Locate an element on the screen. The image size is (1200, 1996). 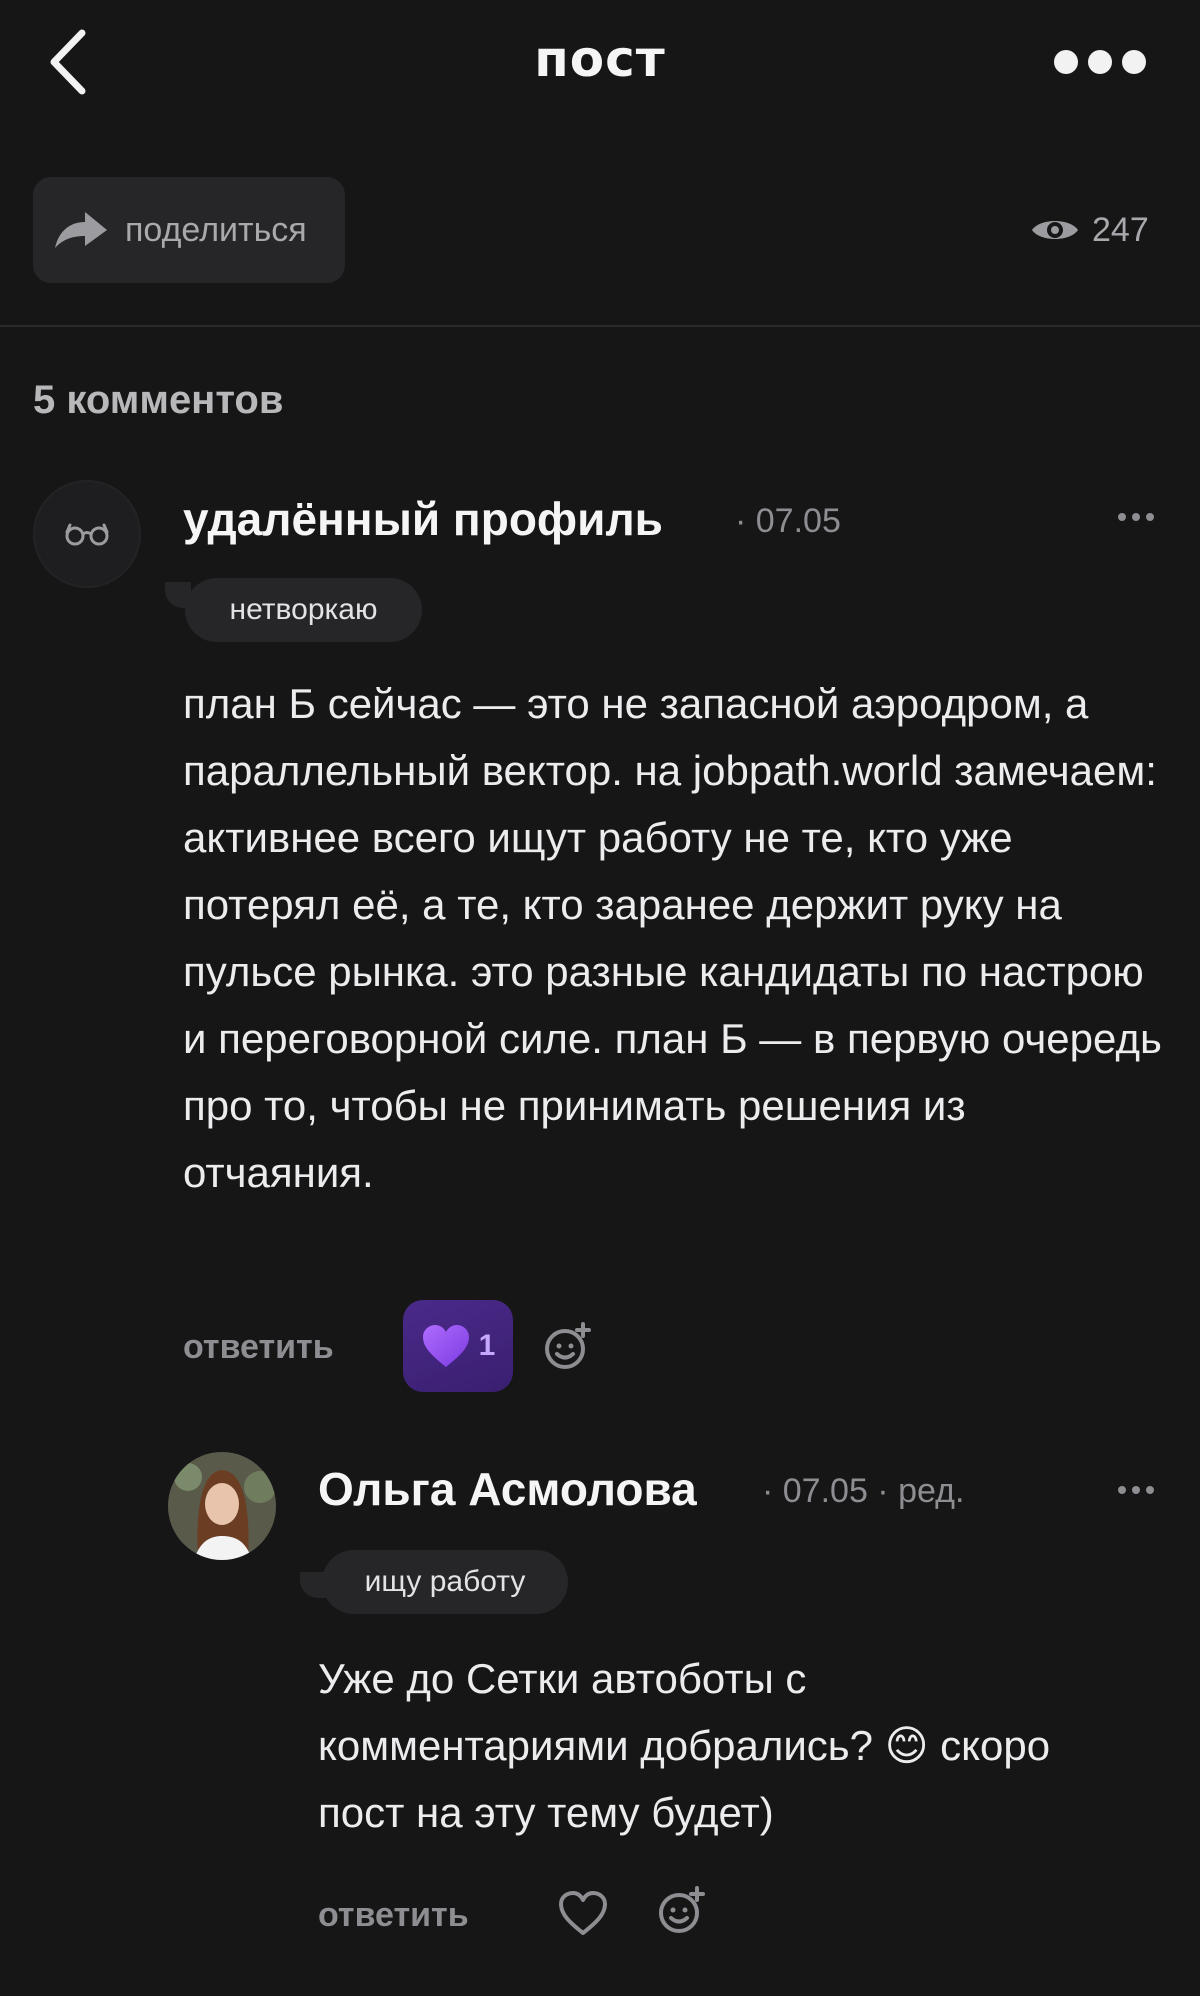
reaction-heart-button: 1 is located at coordinates (458, 1346).